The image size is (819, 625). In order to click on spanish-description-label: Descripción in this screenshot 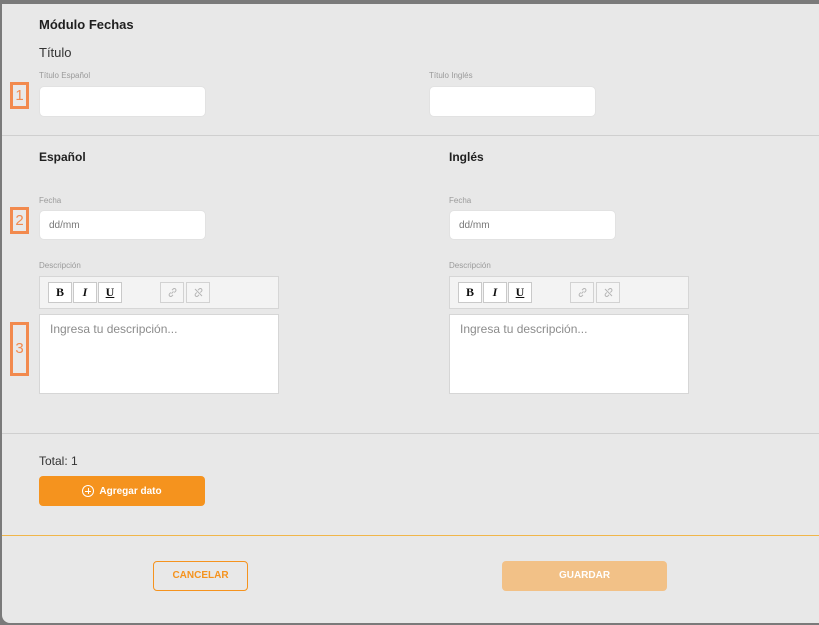, I will do `click(60, 265)`.